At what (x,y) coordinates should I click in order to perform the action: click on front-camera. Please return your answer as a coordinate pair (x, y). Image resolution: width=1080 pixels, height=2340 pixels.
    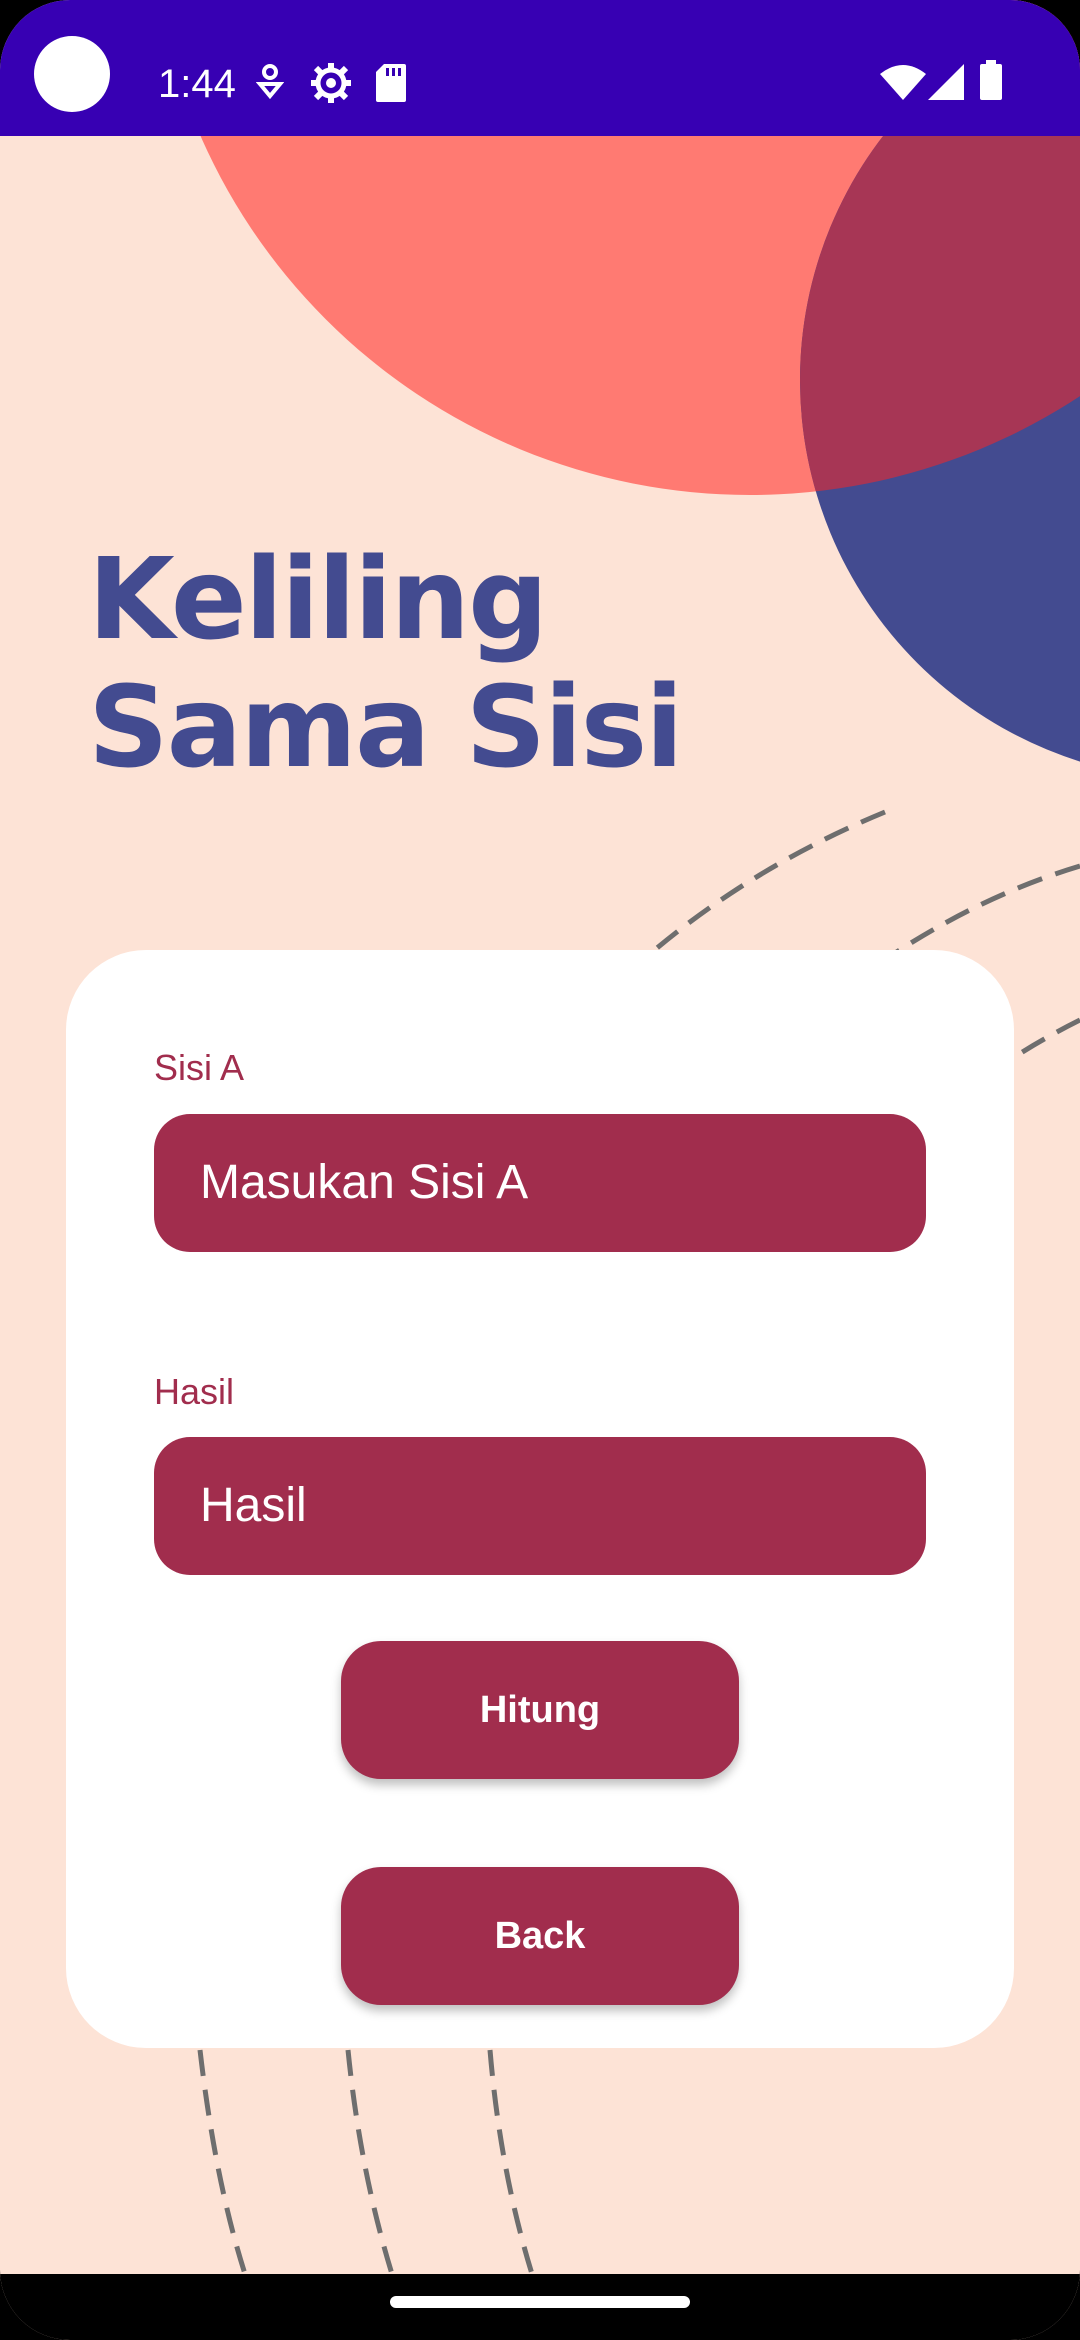
    Looking at the image, I should click on (72, 74).